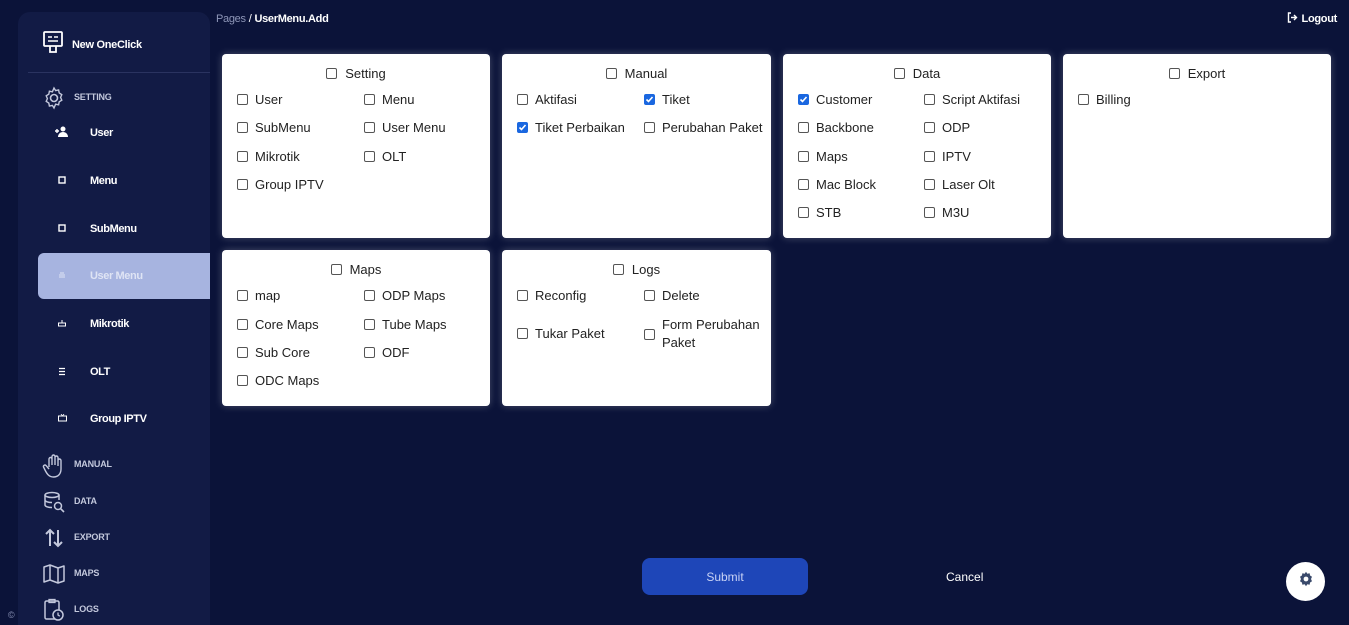 This screenshot has height=625, width=1349. I want to click on option-label: Aktifasi, so click(556, 99).